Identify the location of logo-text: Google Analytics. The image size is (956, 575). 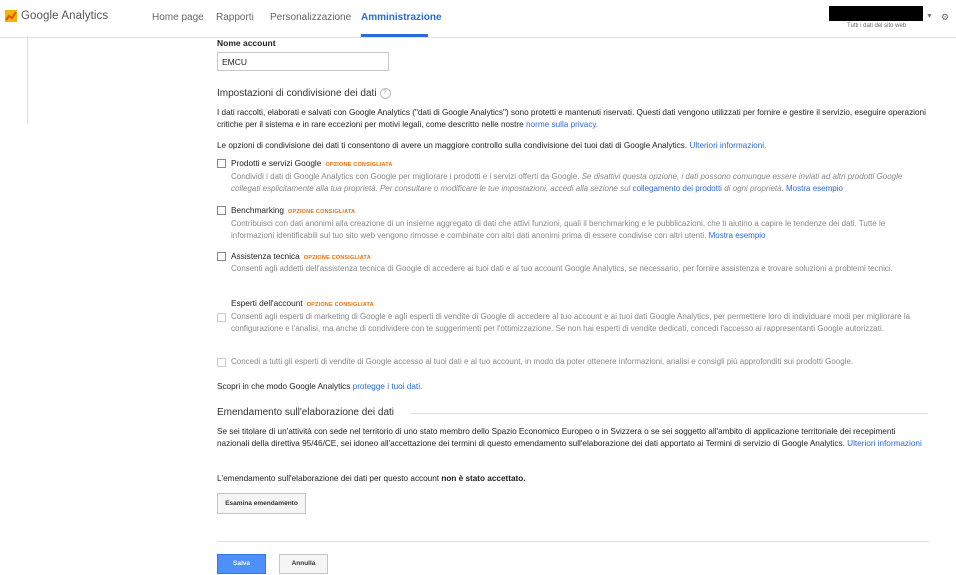
(65, 16).